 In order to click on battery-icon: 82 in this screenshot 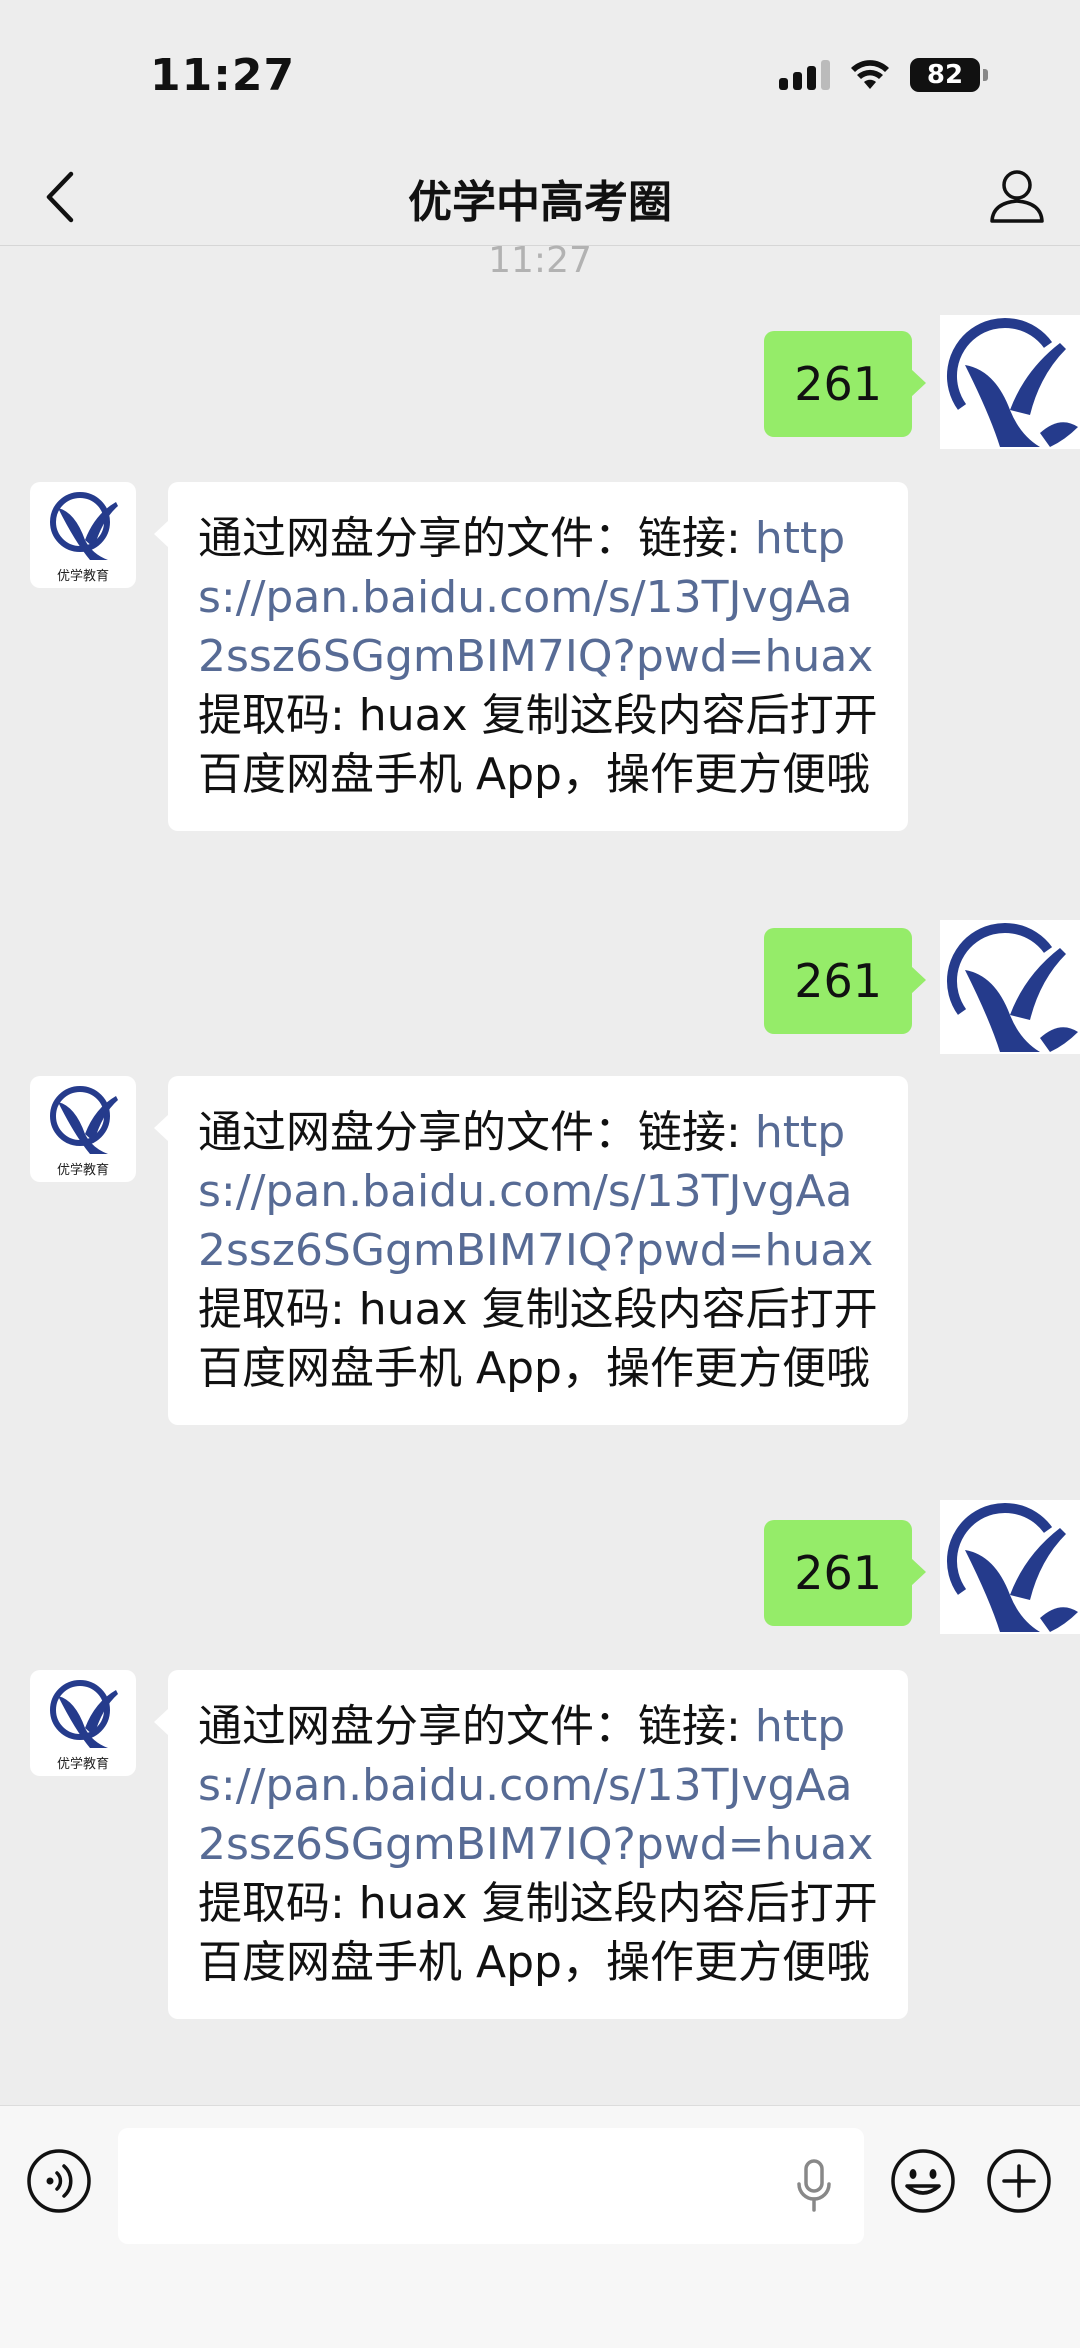, I will do `click(949, 75)`.